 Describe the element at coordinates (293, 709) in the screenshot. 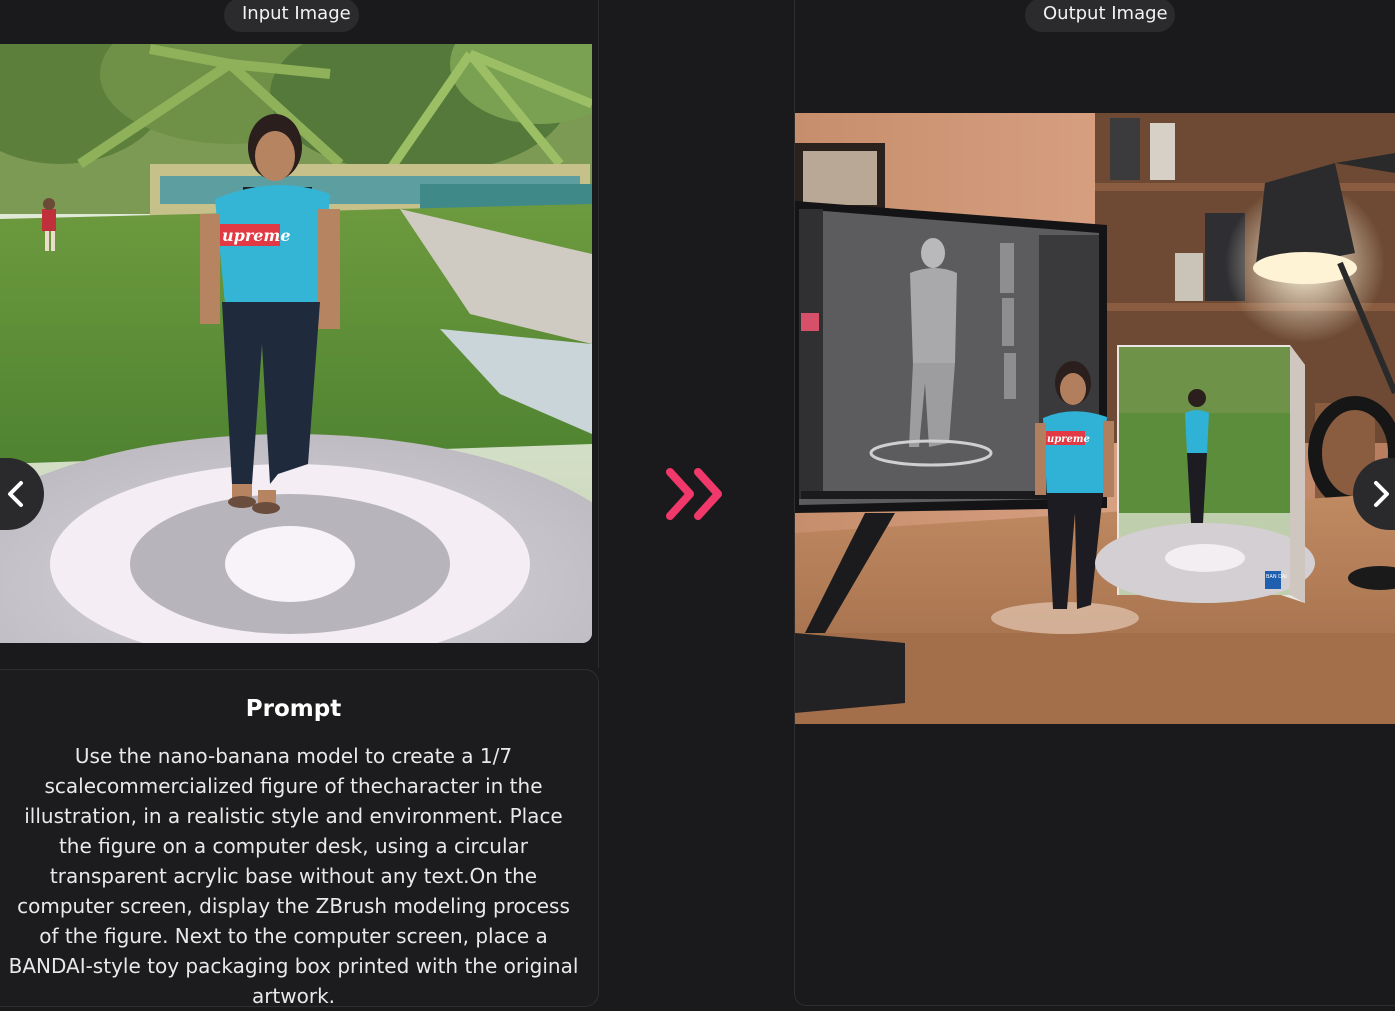

I see `prompt-title: Prompt` at that location.